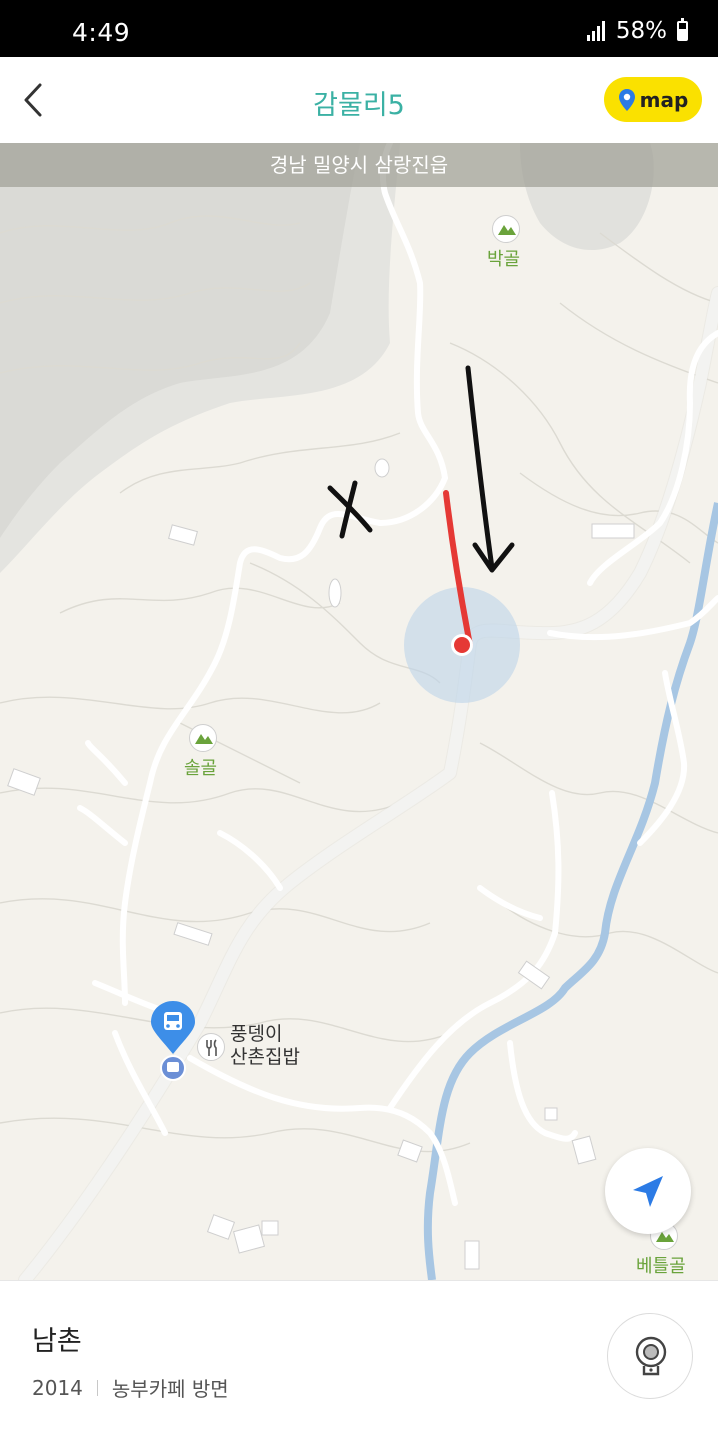 The height and width of the screenshot is (1434, 718). Describe the element at coordinates (265, 1057) in the screenshot. I see `restaurant-name-line2: 산촌집밥` at that location.